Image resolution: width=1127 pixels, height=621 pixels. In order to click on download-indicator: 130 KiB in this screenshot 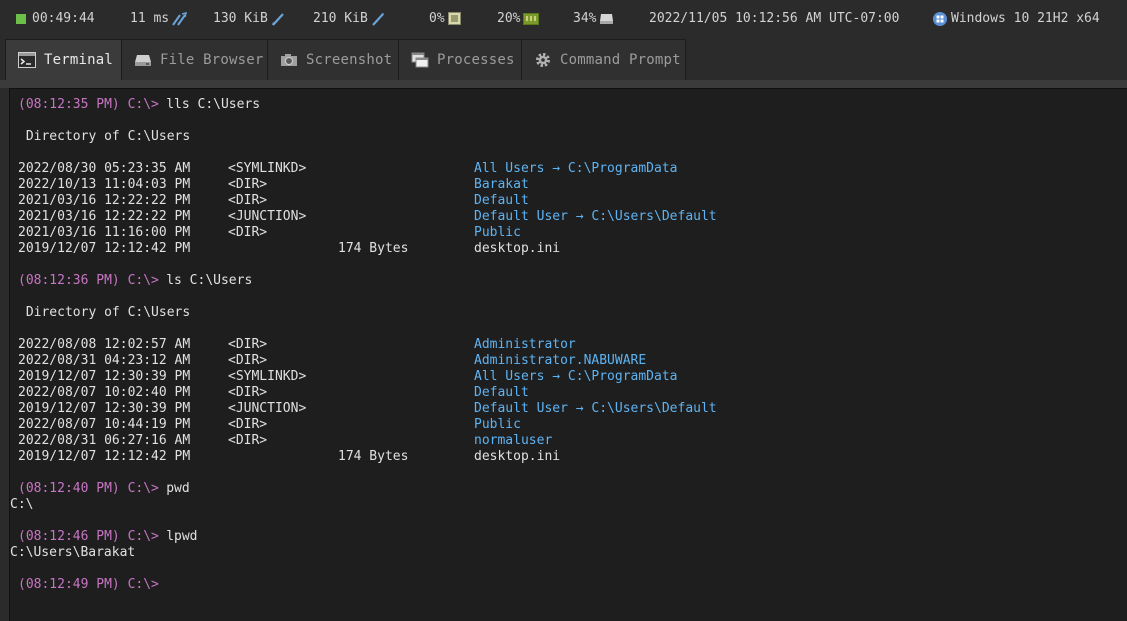, I will do `click(249, 18)`.